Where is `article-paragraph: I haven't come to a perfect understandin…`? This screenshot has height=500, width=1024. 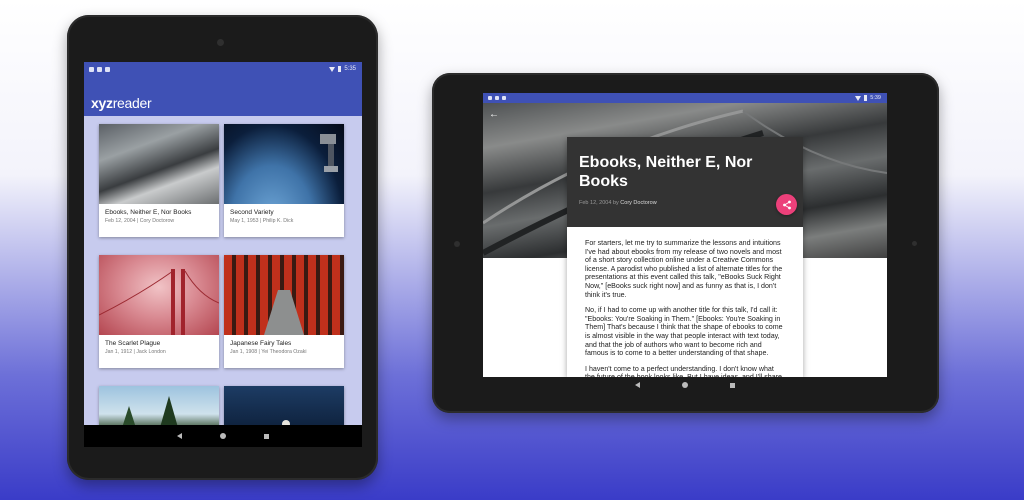 article-paragraph: I haven't come to a perfect understandin… is located at coordinates (683, 370).